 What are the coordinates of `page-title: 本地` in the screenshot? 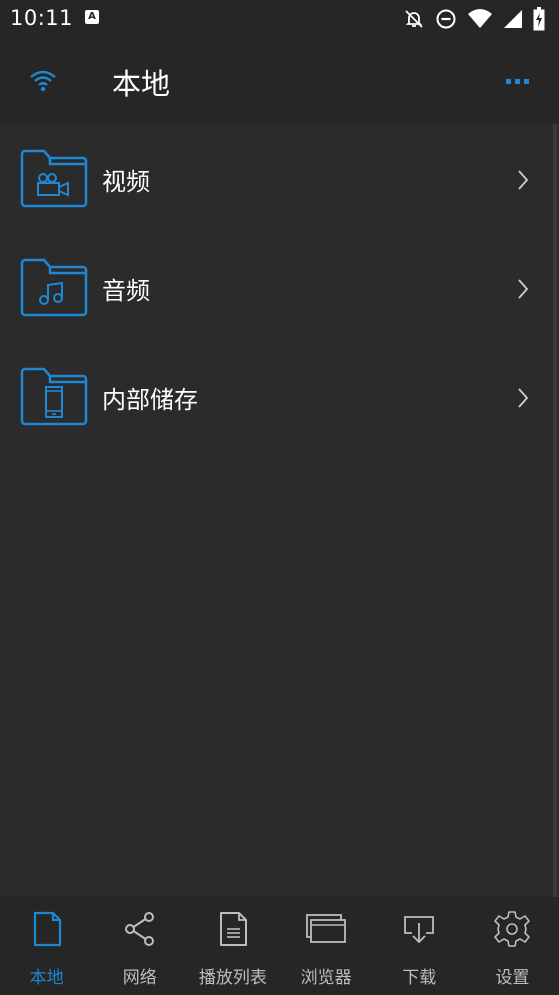 It's located at (141, 84).